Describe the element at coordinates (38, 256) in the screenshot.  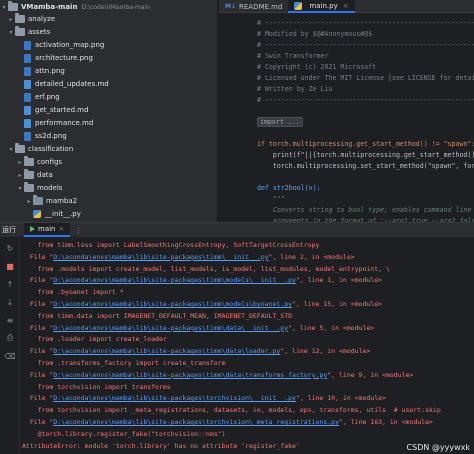
I see `console-text: File "` at that location.